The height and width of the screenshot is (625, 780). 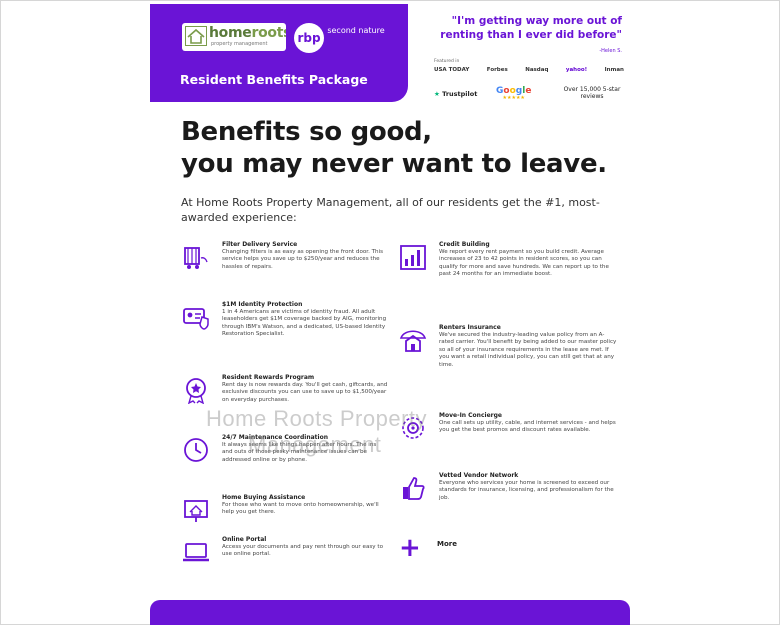 What do you see at coordinates (247, 33) in the screenshot?
I see `logo-wordmark: homeroots` at bounding box center [247, 33].